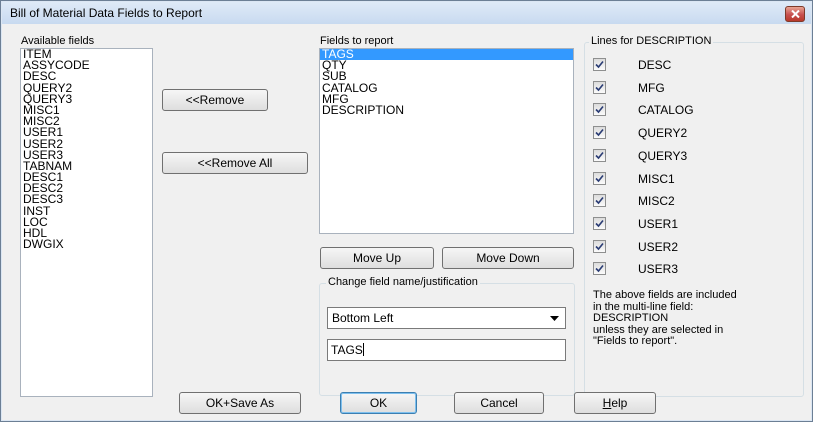 This screenshot has width=813, height=422. I want to click on checkbox-label: QUERY3, so click(663, 155).